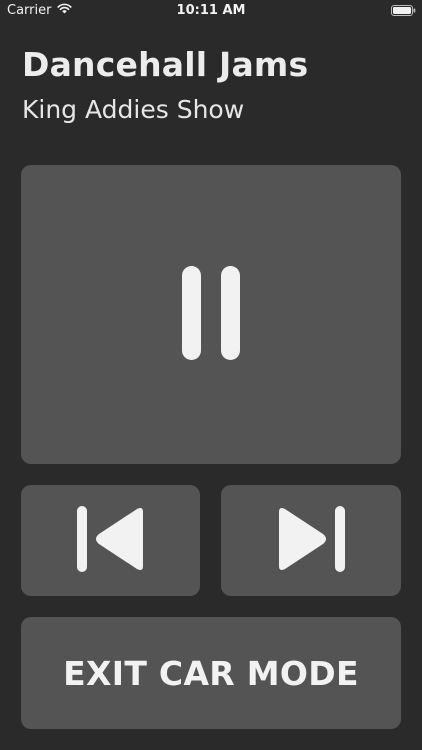  I want to click on status-time: 10:11 AM, so click(211, 10).